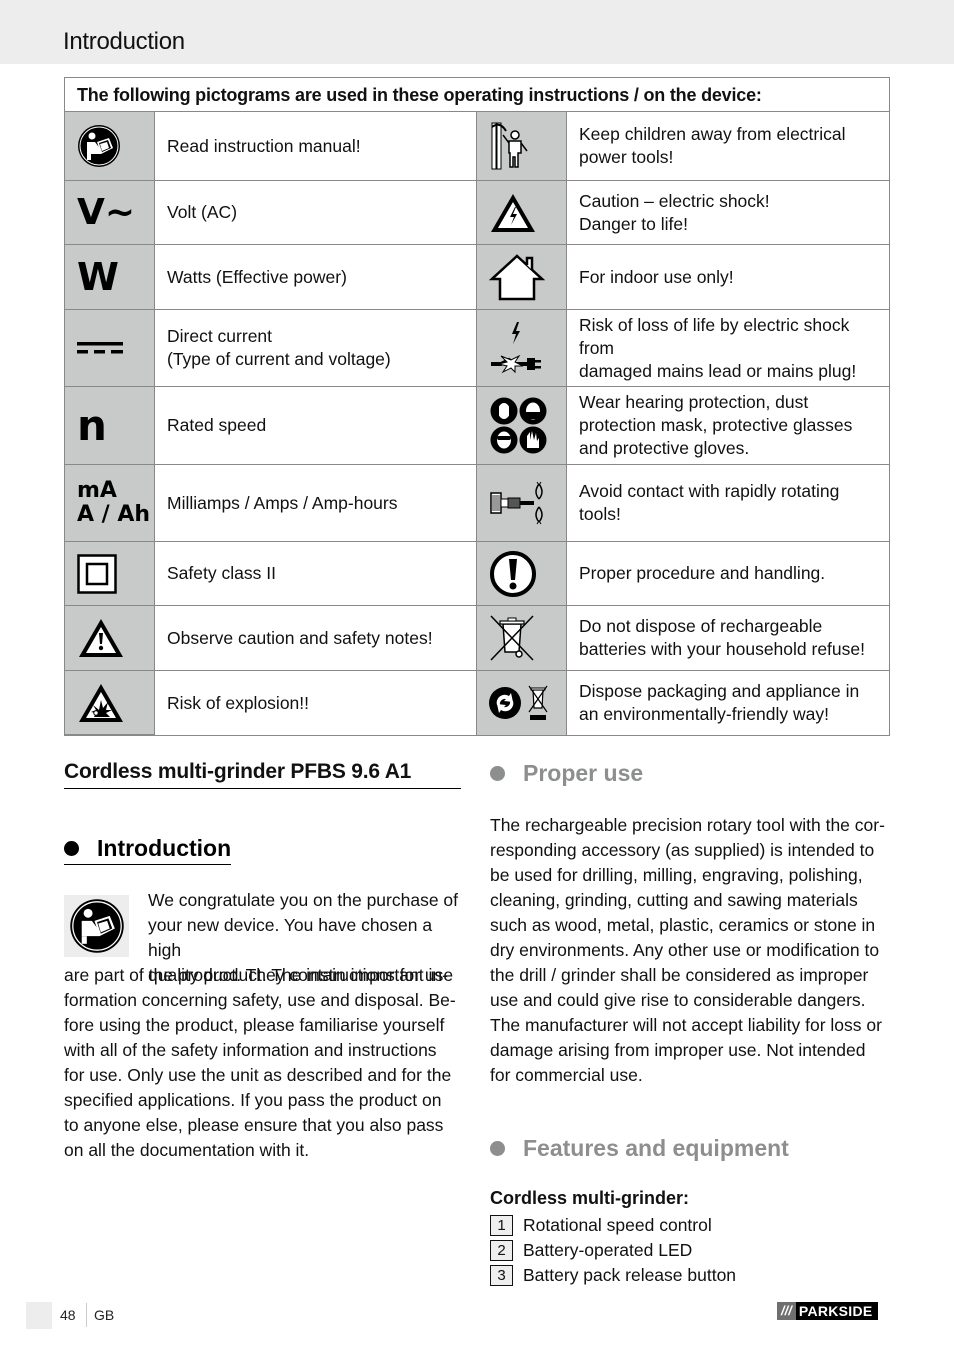  What do you see at coordinates (477, 32) in the screenshot?
I see `page-header: Introduction` at bounding box center [477, 32].